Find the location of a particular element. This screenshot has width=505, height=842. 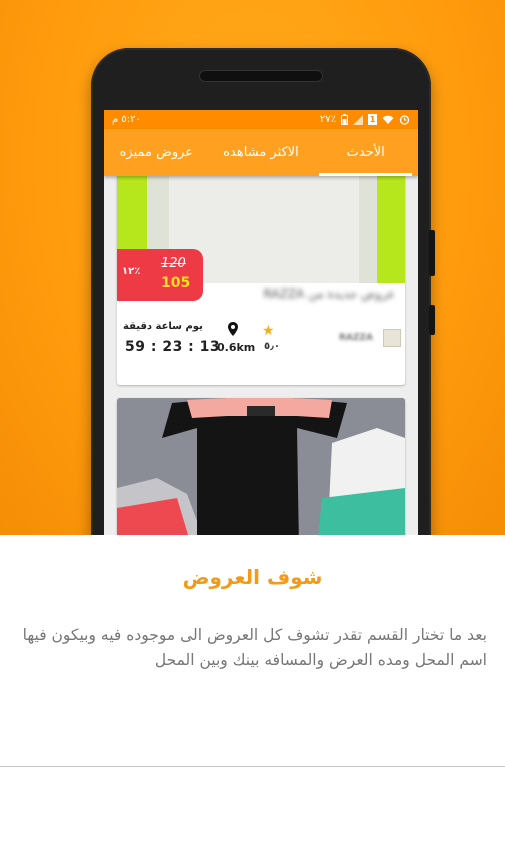

star-icon: ★ is located at coordinates (268, 331).